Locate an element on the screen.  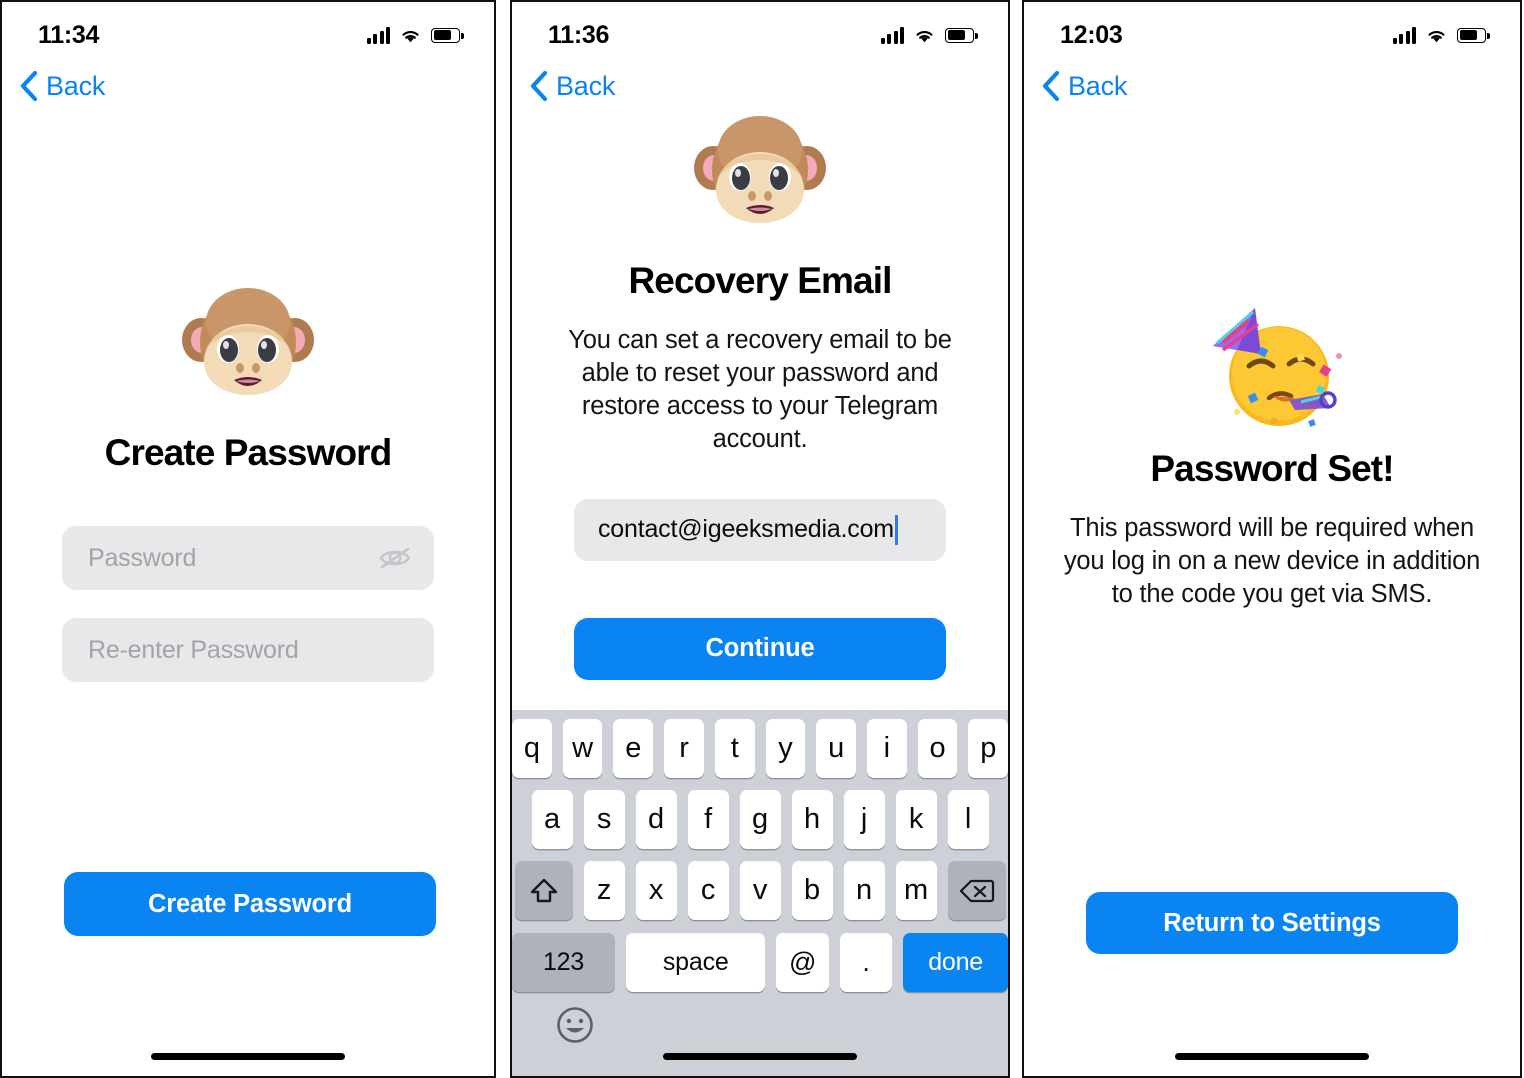
key-s: s is located at coordinates (604, 819).